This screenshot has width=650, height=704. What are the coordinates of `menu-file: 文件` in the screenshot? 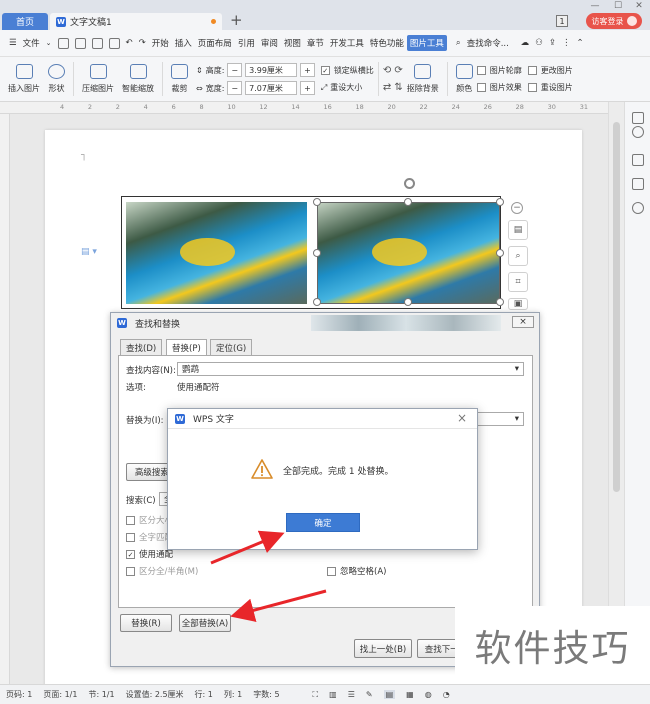 It's located at (31, 43).